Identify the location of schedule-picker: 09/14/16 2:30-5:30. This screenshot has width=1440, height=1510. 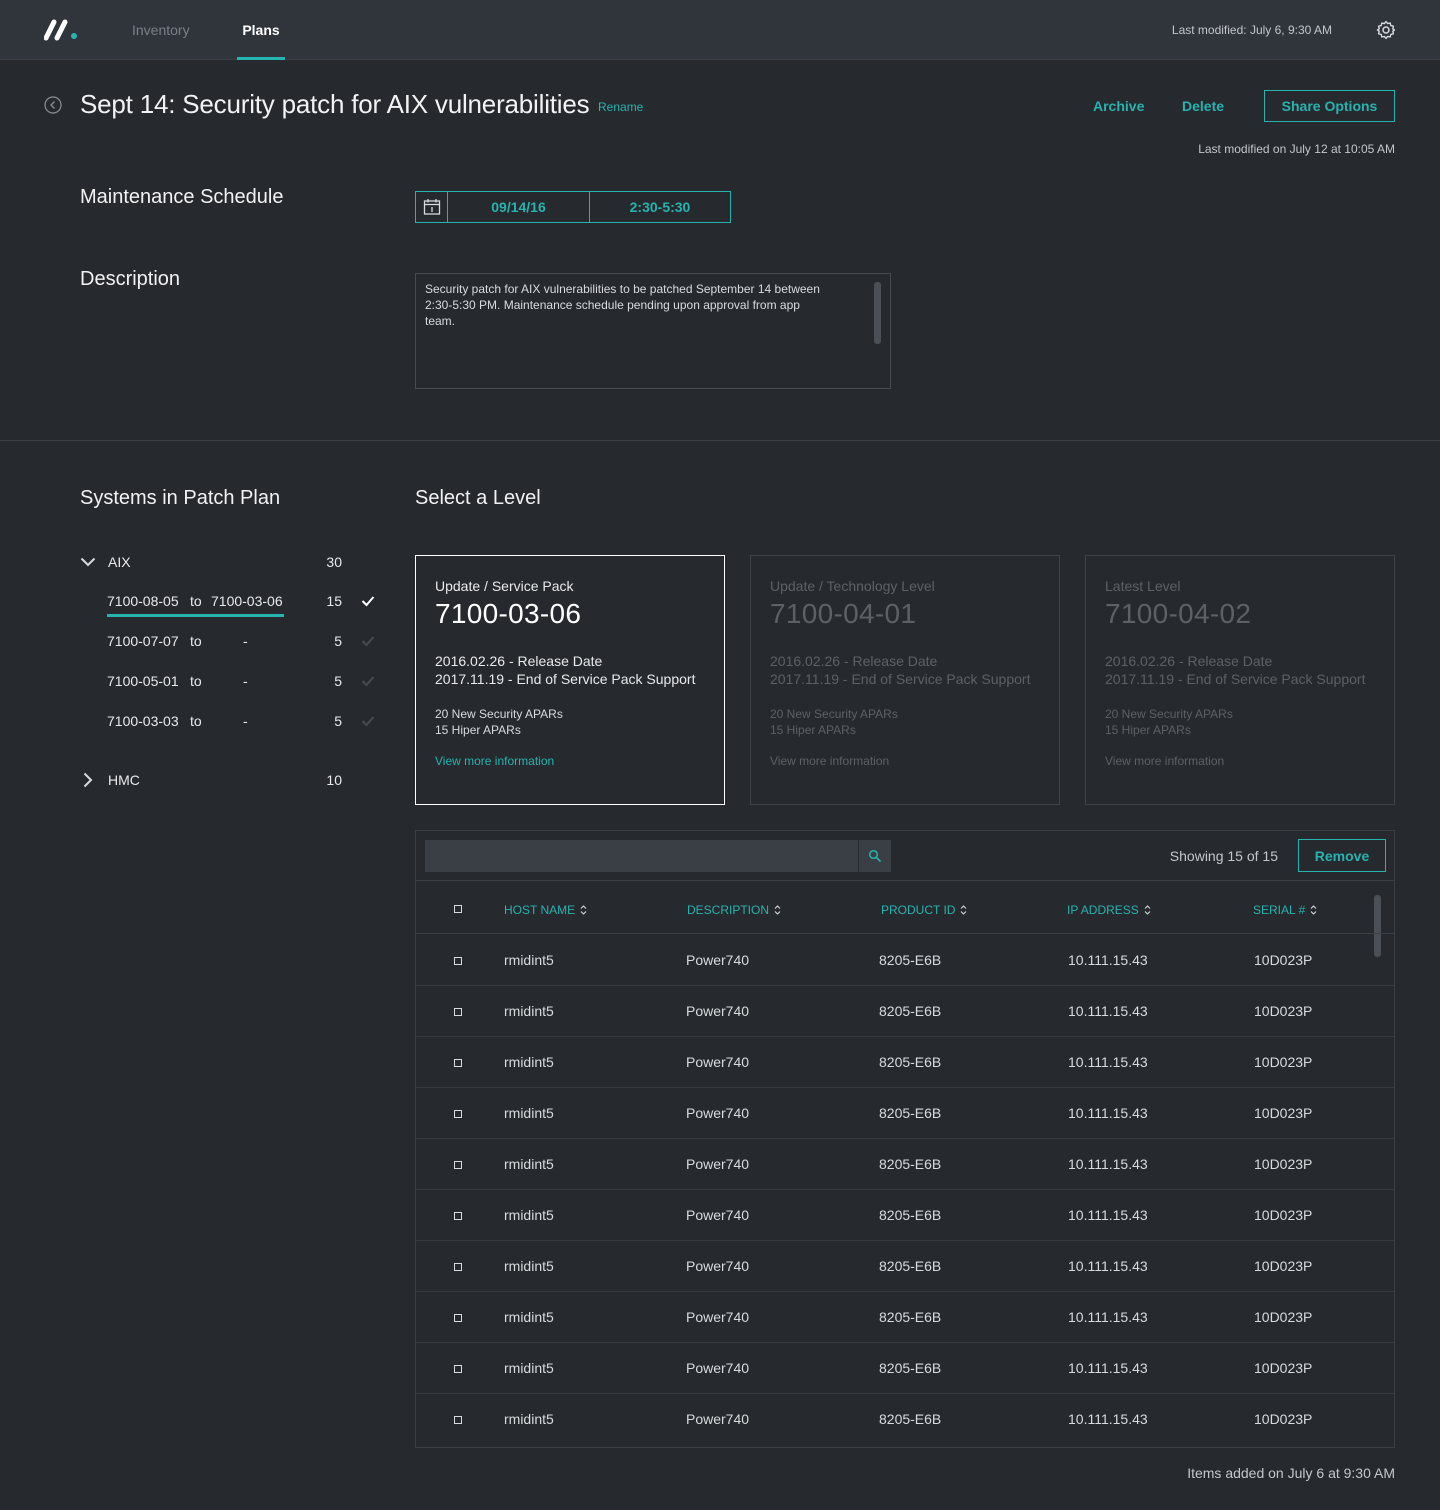
(573, 207).